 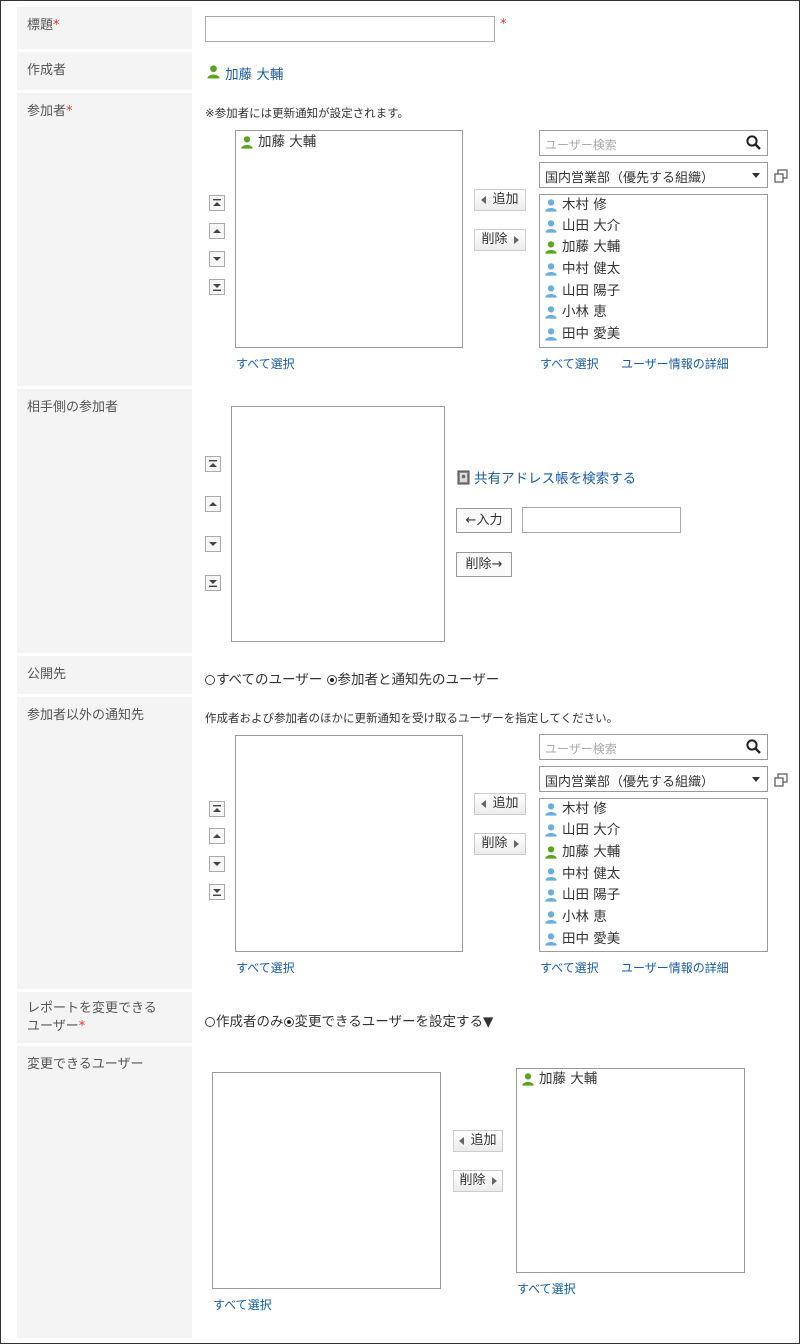 What do you see at coordinates (484, 520) in the screenshot?
I see `input-button: ←入力` at bounding box center [484, 520].